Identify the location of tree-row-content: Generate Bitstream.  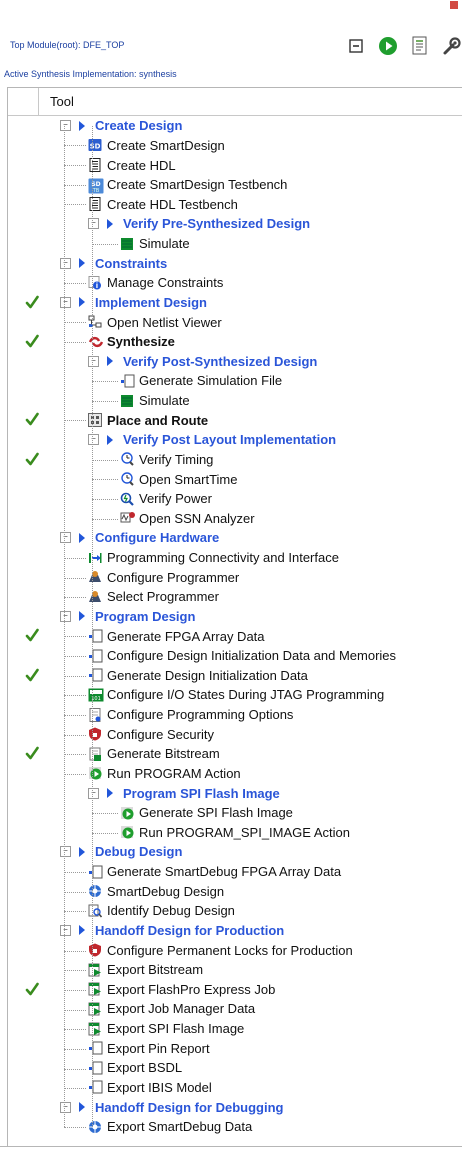
(154, 754).